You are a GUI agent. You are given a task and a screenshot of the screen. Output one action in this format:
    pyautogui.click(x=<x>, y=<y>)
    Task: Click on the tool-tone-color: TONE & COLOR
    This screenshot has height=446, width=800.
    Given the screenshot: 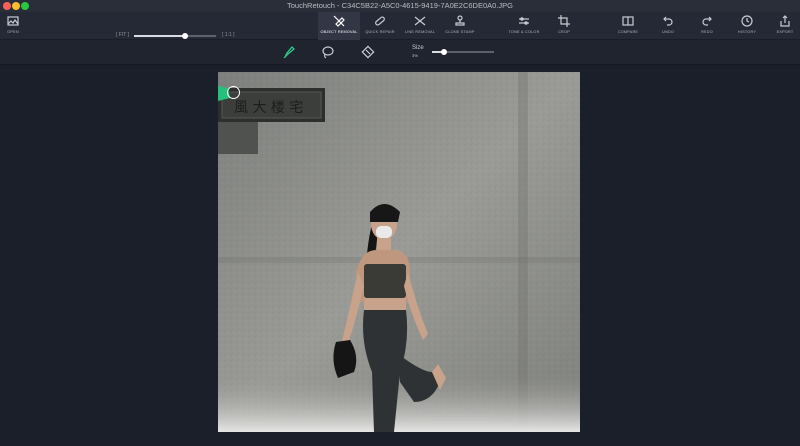 What is the action you would take?
    pyautogui.click(x=524, y=26)
    